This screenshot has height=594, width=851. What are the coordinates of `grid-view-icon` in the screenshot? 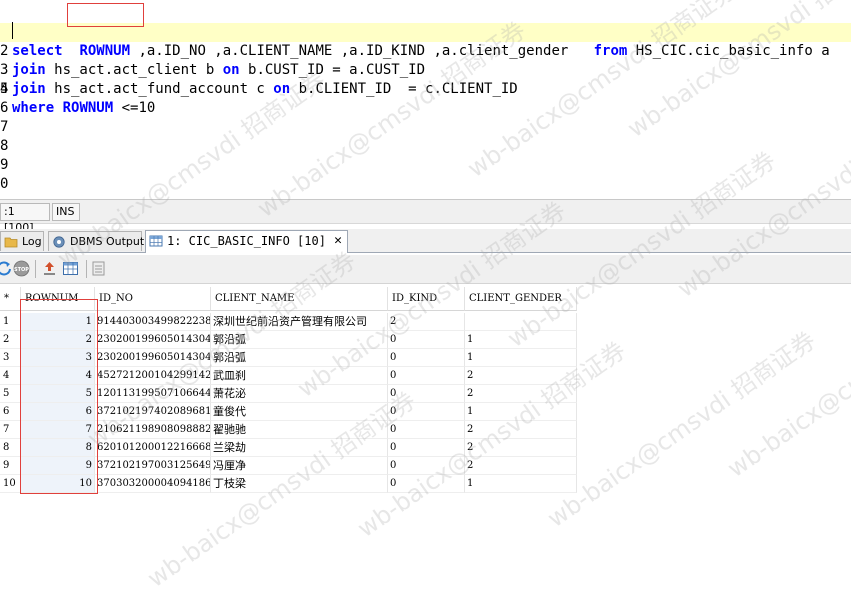 It's located at (70, 268).